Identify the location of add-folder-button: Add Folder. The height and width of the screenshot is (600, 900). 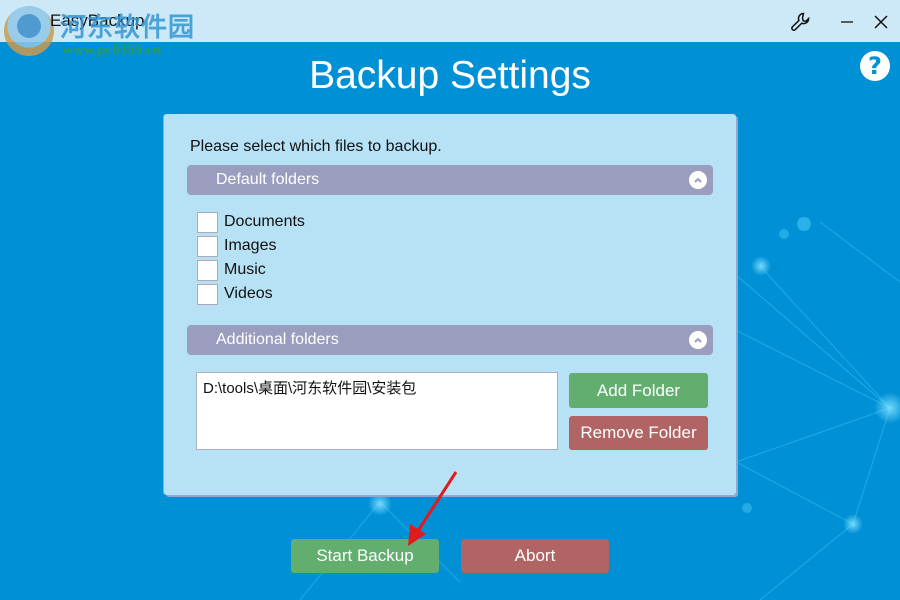
(638, 390).